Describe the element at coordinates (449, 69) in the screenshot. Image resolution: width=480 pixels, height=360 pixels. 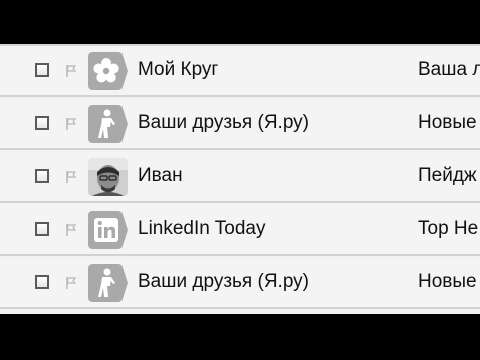
I see `subject-preview: Ваша л` at that location.